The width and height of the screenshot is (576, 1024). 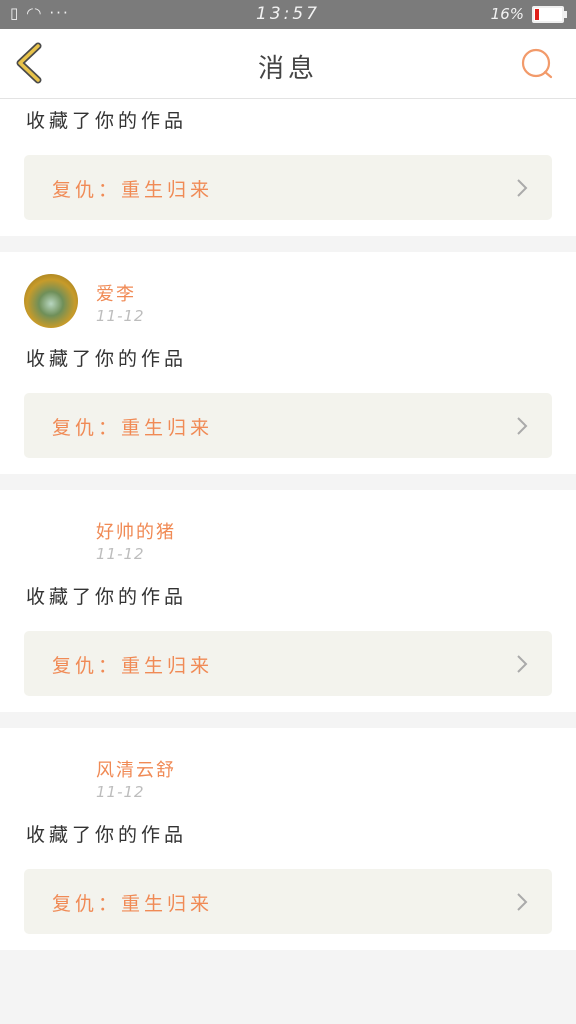 What do you see at coordinates (116, 293) in the screenshot?
I see `user-name: 爱李` at bounding box center [116, 293].